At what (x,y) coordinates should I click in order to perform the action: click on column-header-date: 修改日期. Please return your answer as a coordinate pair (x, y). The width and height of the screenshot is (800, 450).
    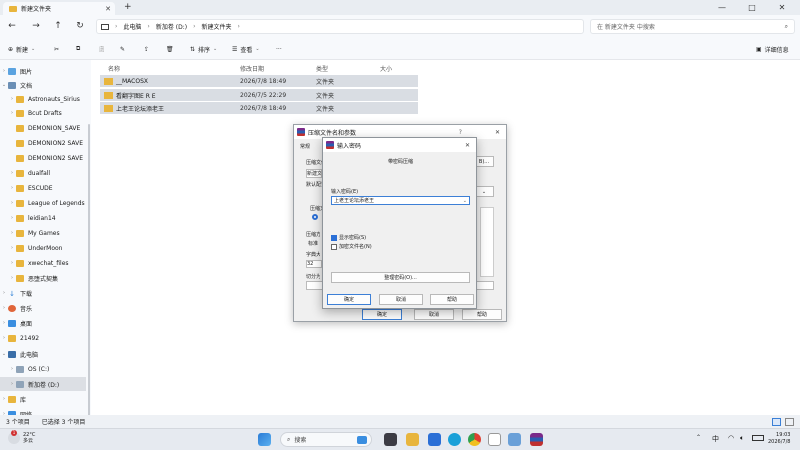
    Looking at the image, I should click on (252, 68).